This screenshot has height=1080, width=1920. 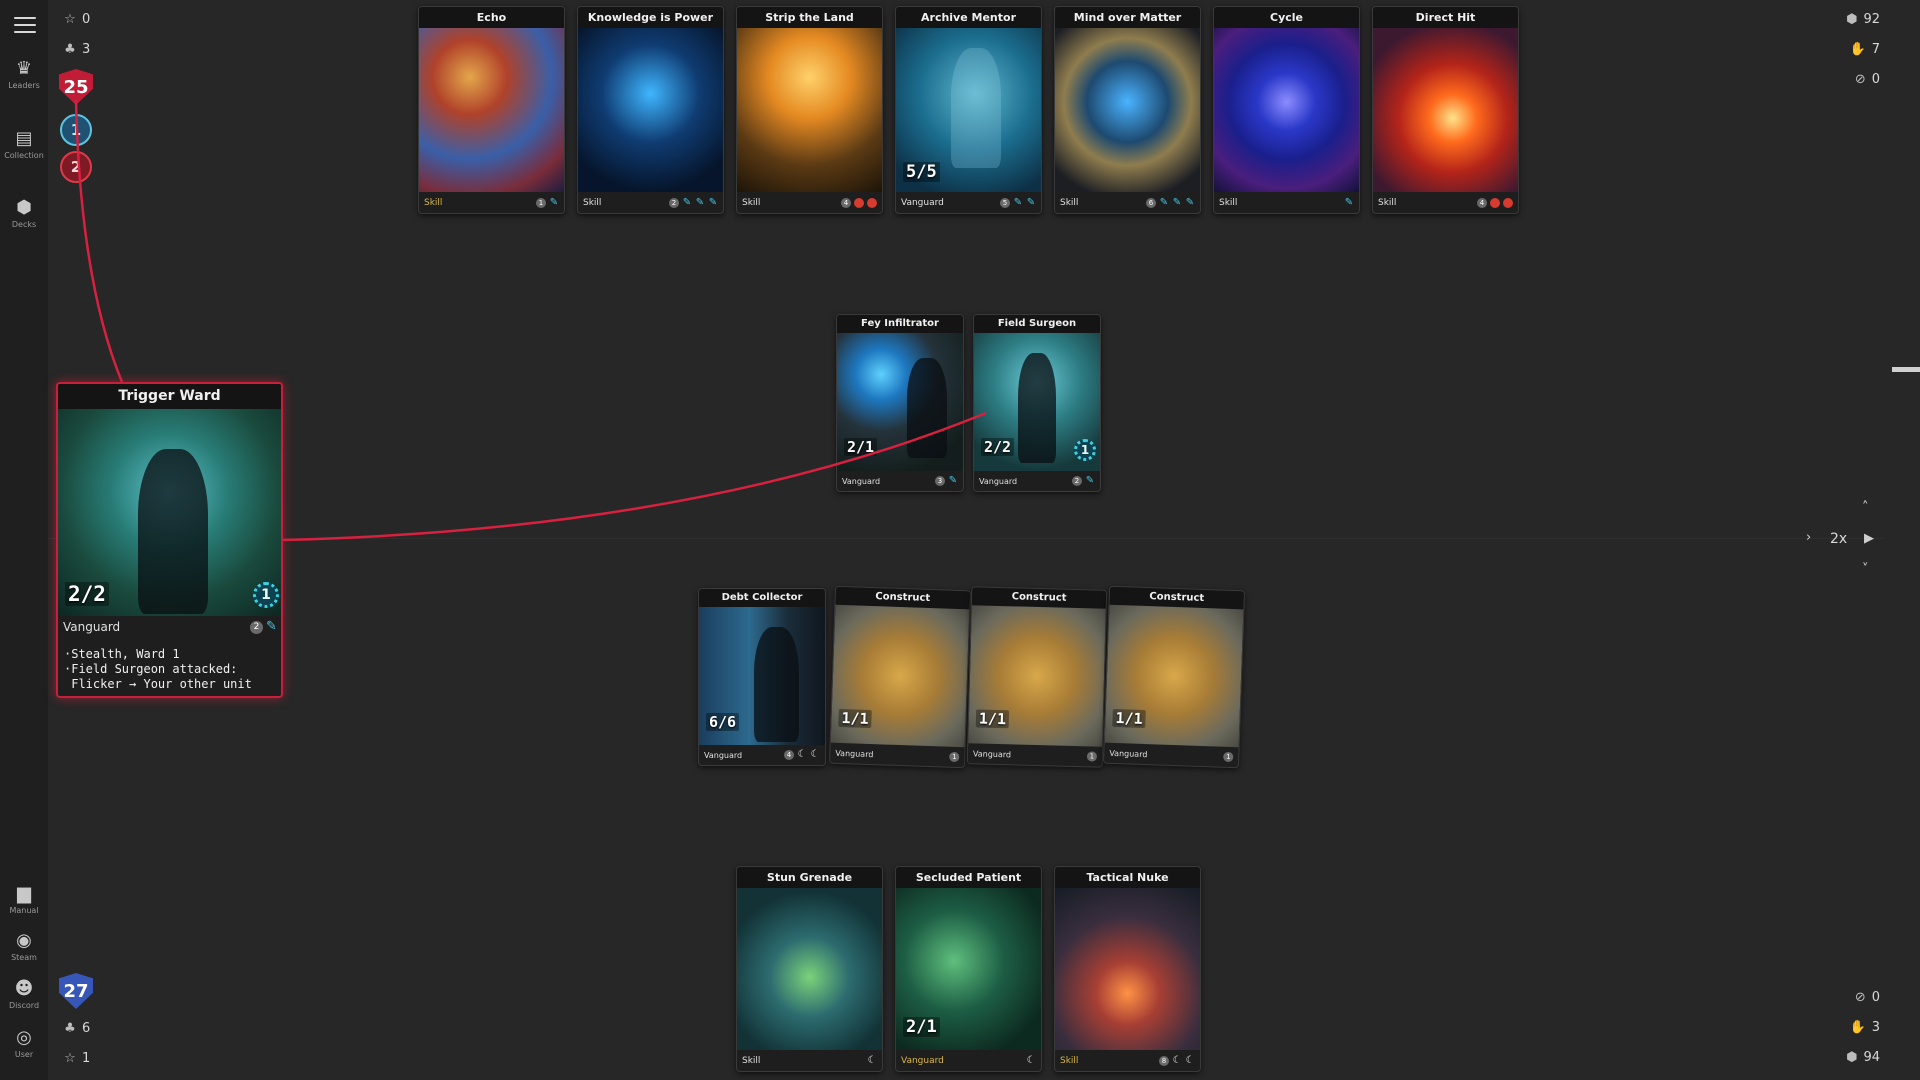 What do you see at coordinates (24, 224) in the screenshot?
I see `nav-decks-label: Decks` at bounding box center [24, 224].